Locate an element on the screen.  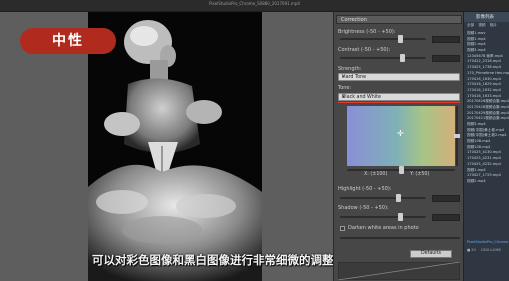
tone-color-picker: ✛ is located at coordinates (401, 136).